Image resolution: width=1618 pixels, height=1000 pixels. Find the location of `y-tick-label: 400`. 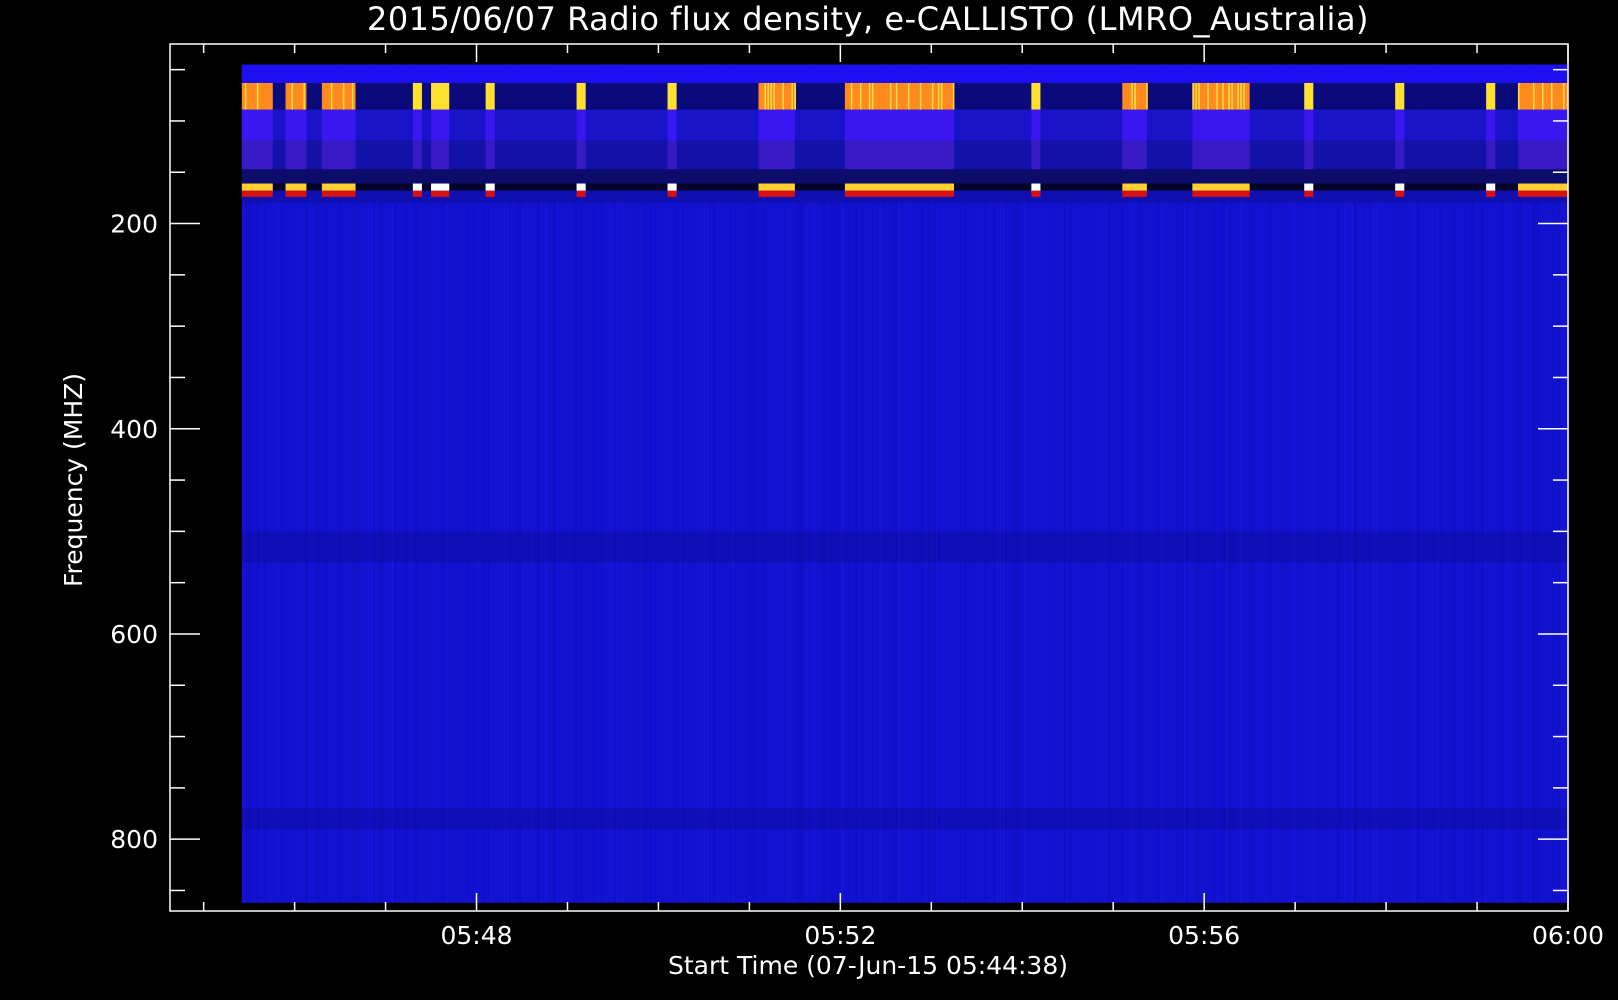

y-tick-label: 400 is located at coordinates (134, 429).